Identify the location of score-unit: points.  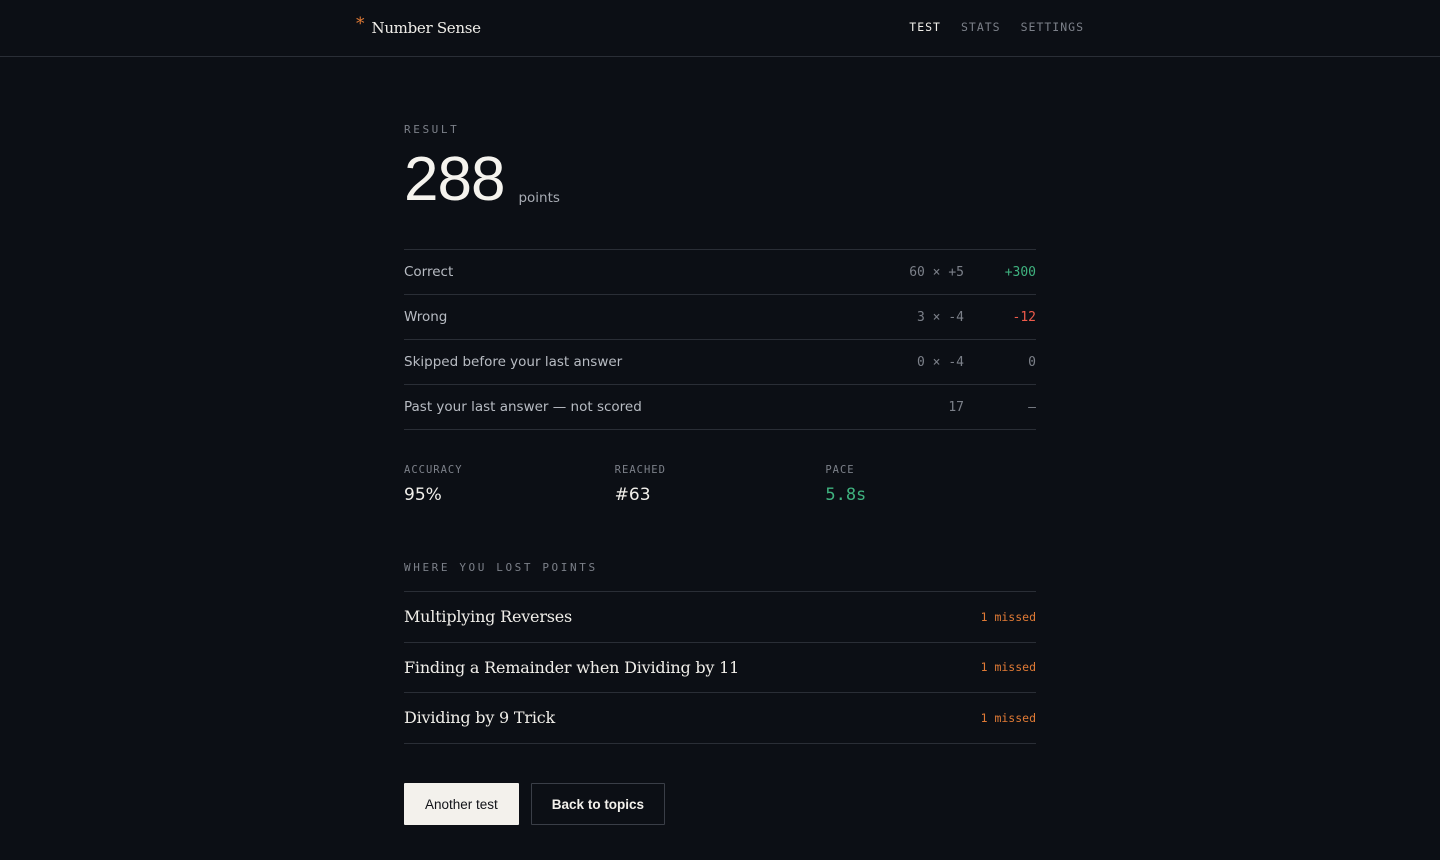
(539, 198).